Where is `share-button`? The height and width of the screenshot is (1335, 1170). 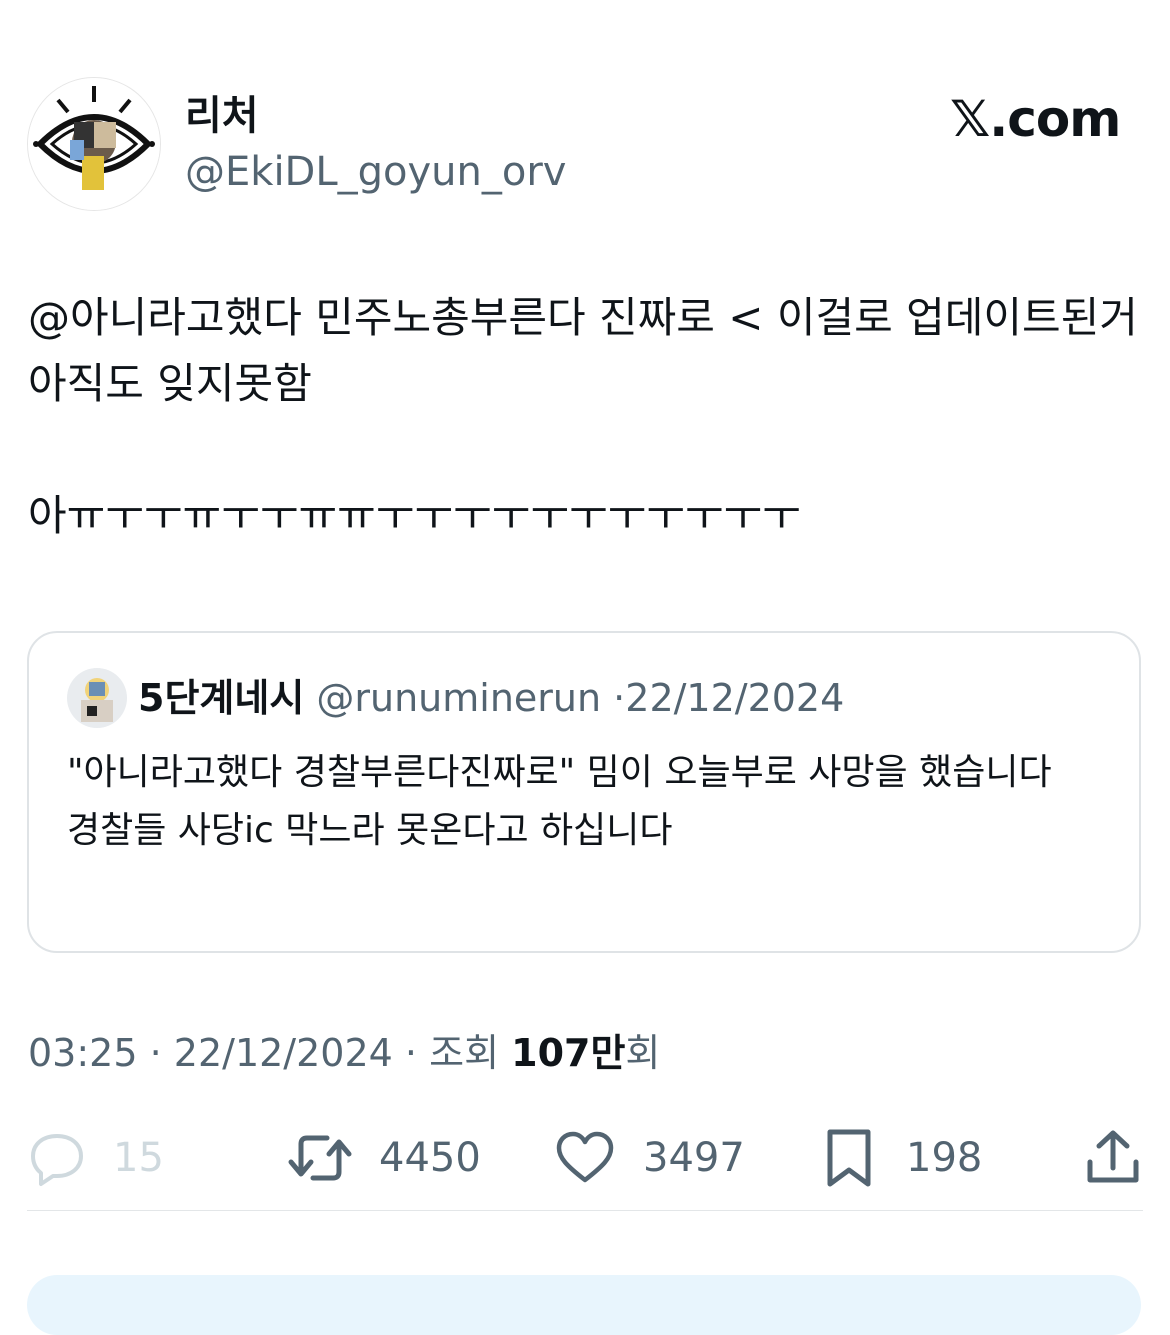
share-button is located at coordinates (1113, 1158).